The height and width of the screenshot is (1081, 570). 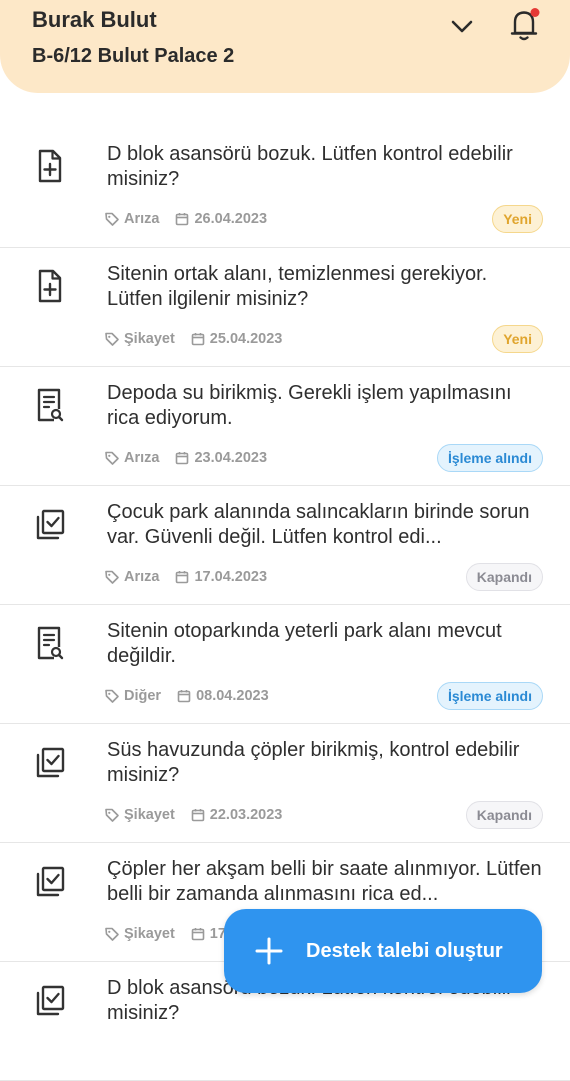 What do you see at coordinates (231, 458) in the screenshot?
I see `request-date: 23.04.2023` at bounding box center [231, 458].